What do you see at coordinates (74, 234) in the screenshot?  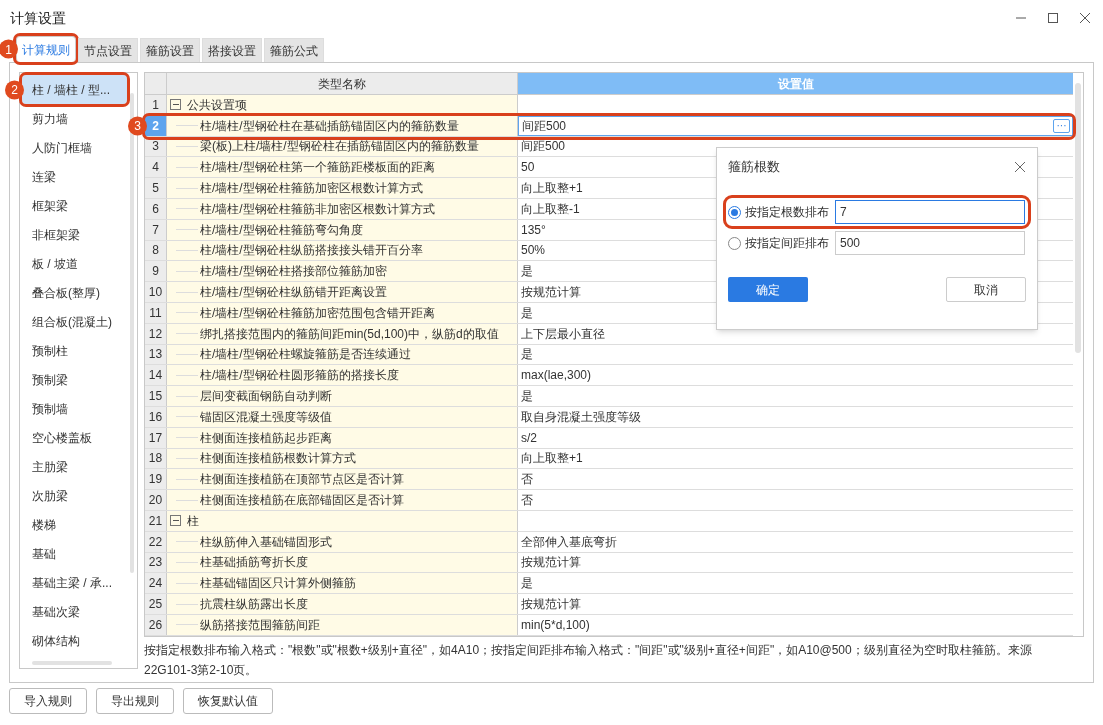 I see `sidebar-item: 非框架梁` at bounding box center [74, 234].